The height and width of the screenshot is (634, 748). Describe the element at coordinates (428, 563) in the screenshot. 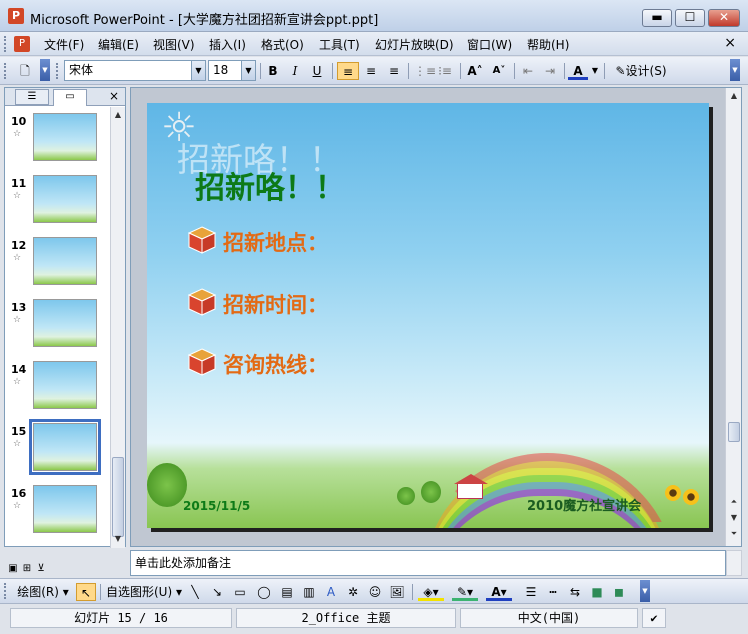

I see `notes-pane: 单击此处添加备注` at that location.